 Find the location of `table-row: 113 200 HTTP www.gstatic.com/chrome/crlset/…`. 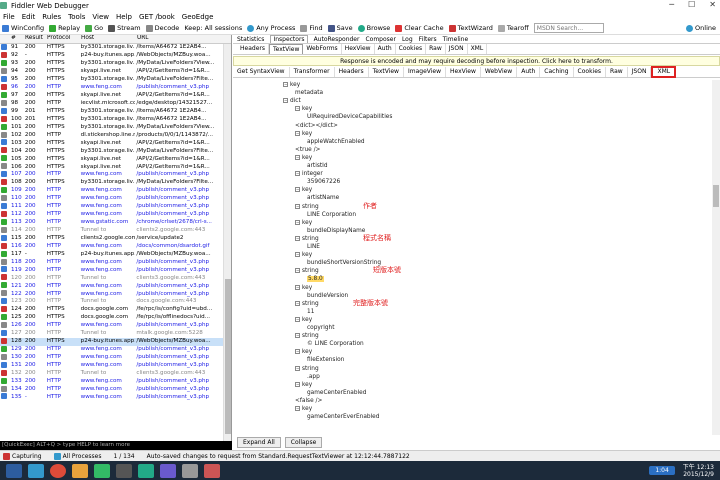

table-row: 113 200 HTTP www.gstatic.com/chrome/crlset/… is located at coordinates (115, 222).